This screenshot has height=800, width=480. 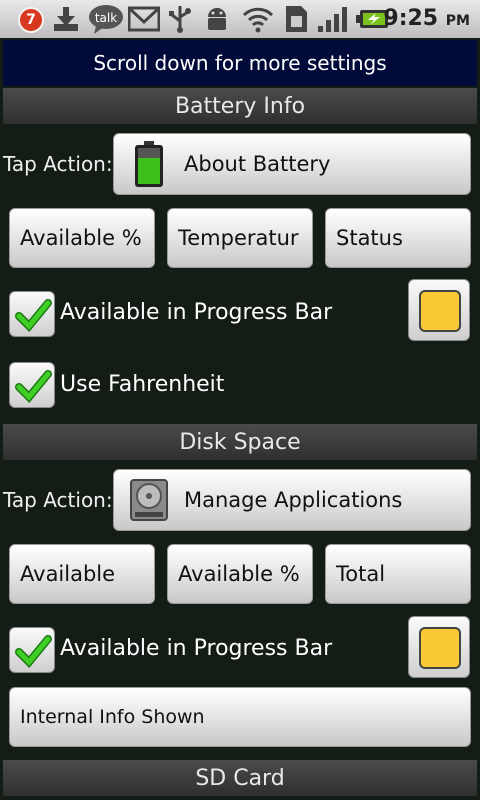 What do you see at coordinates (58, 500) in the screenshot?
I see `disk-tap-action-label: Tap Action:` at bounding box center [58, 500].